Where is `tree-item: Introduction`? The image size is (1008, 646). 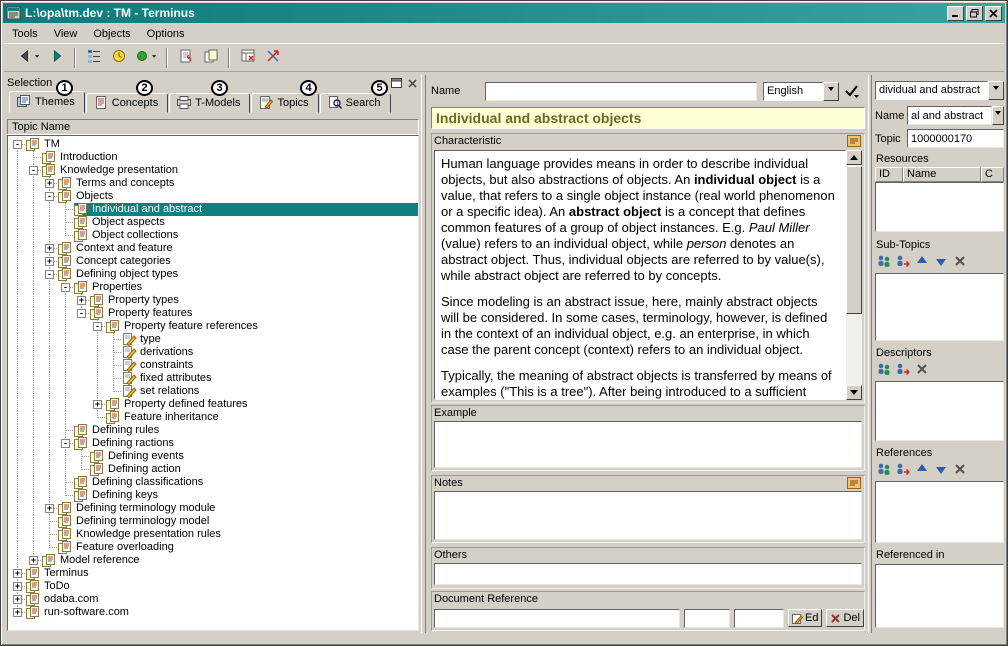 tree-item: Introduction is located at coordinates (214, 157).